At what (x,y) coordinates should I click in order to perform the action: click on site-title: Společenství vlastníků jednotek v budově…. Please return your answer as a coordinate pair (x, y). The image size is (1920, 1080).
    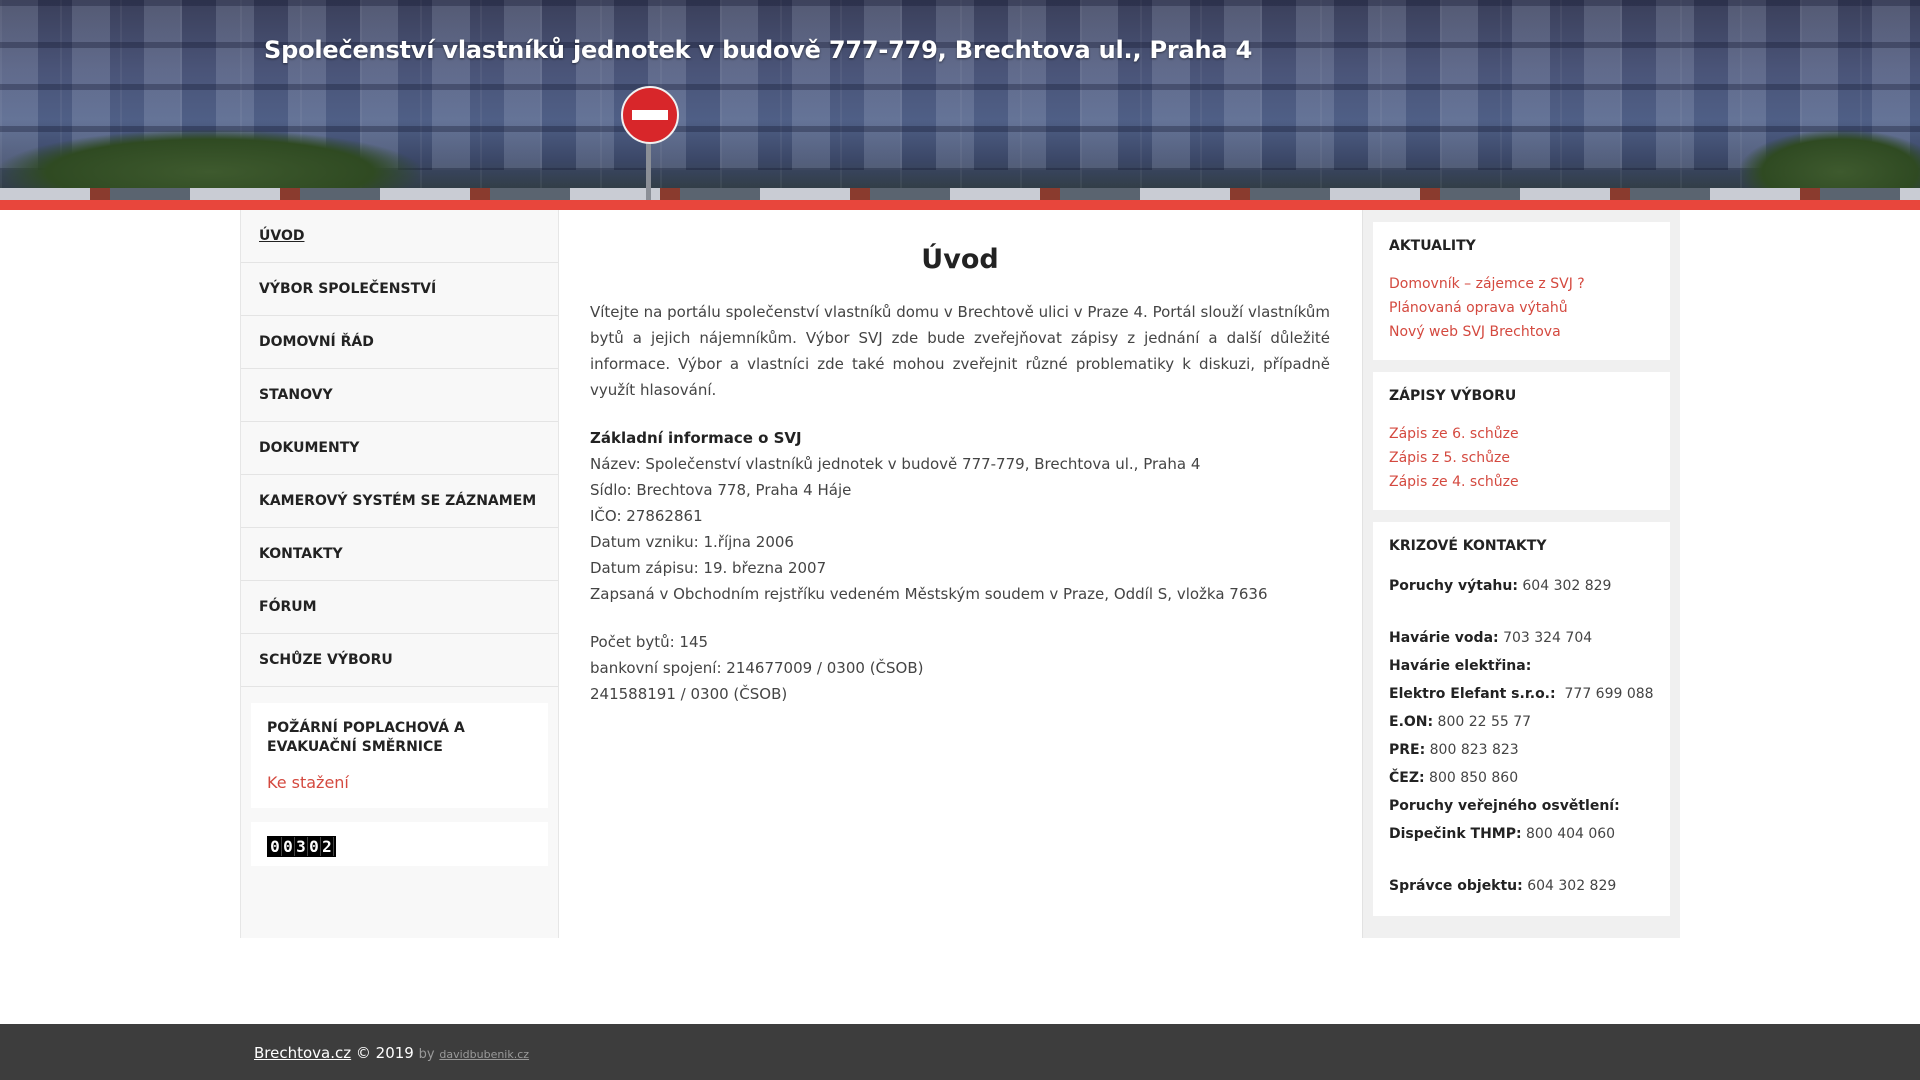
    Looking at the image, I should click on (758, 50).